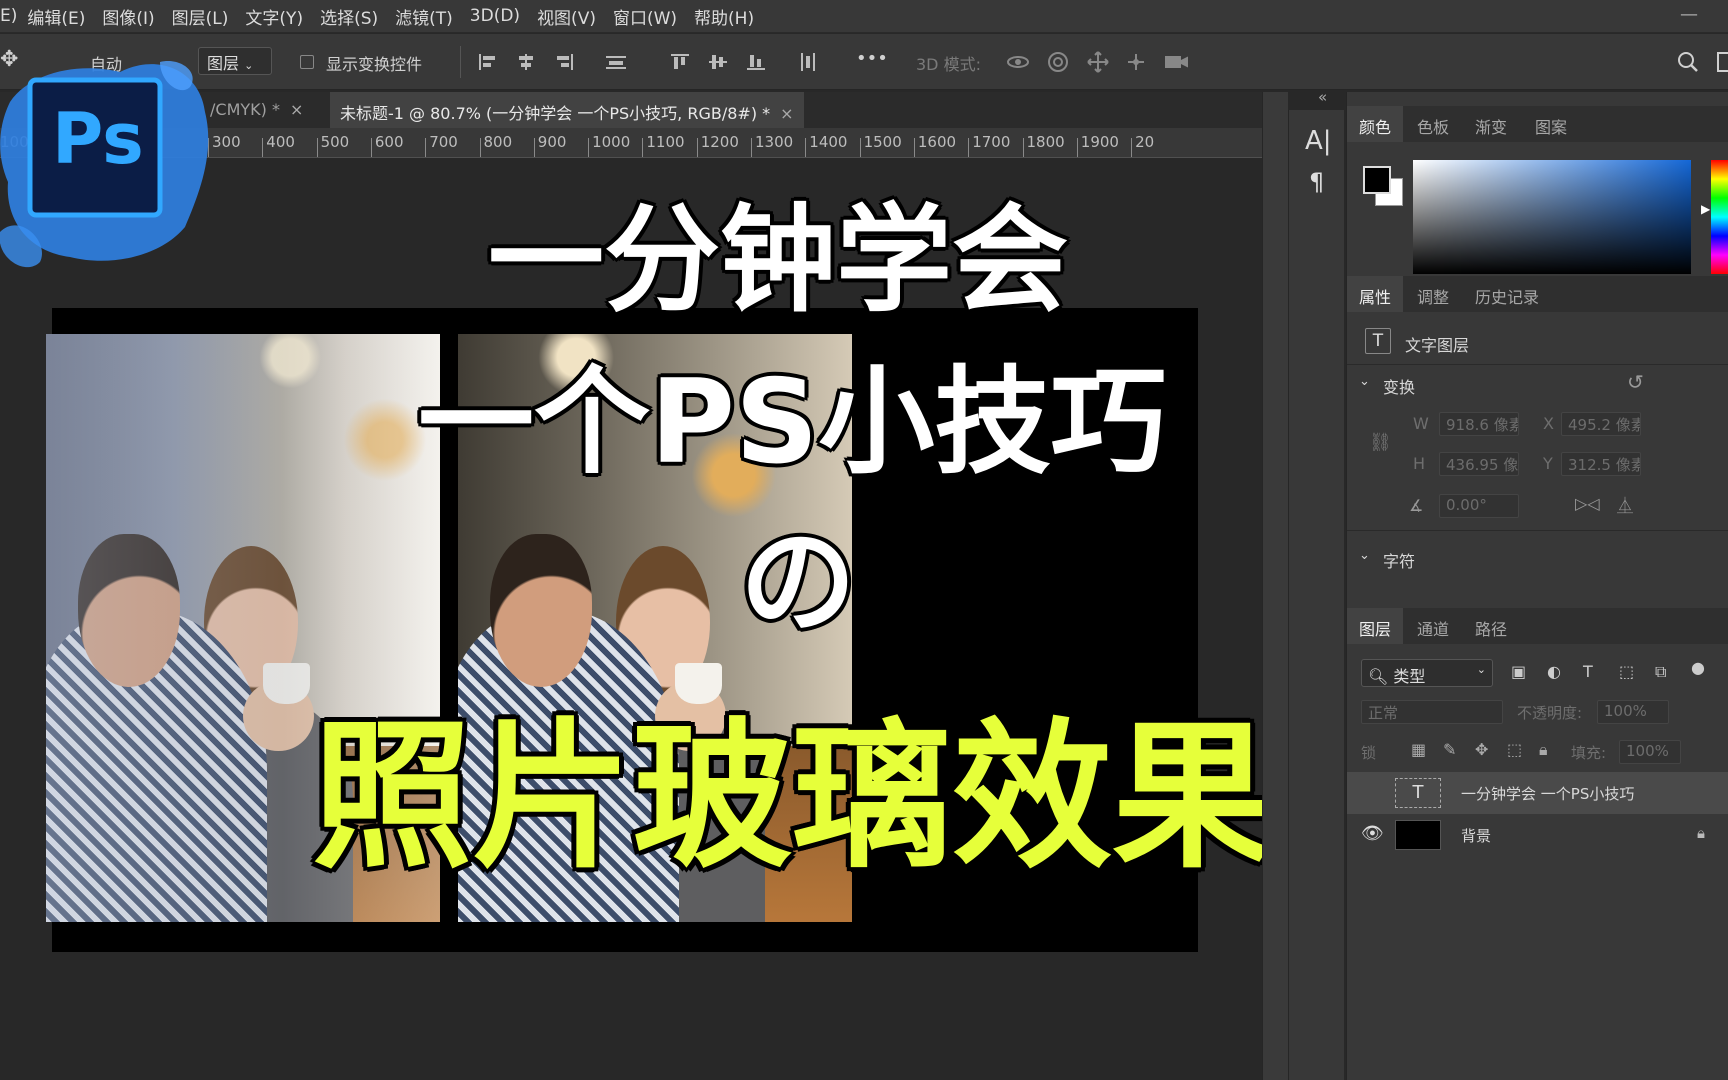 The width and height of the screenshot is (1728, 1080). Describe the element at coordinates (1635, 382) in the screenshot. I see `reset-transform-icon: ↺` at that location.